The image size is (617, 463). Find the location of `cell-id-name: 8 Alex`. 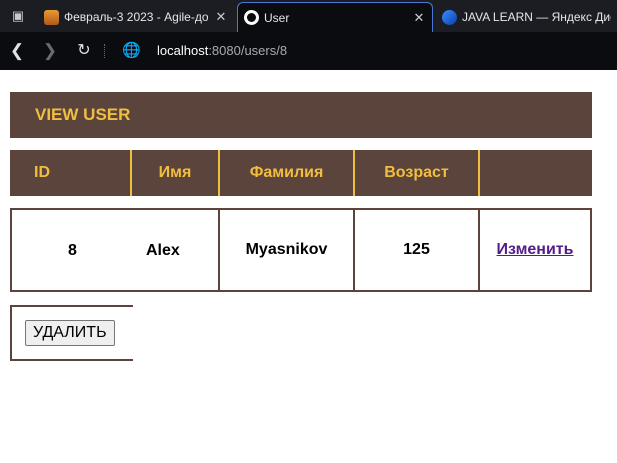

cell-id-name: 8 Alex is located at coordinates (115, 250).